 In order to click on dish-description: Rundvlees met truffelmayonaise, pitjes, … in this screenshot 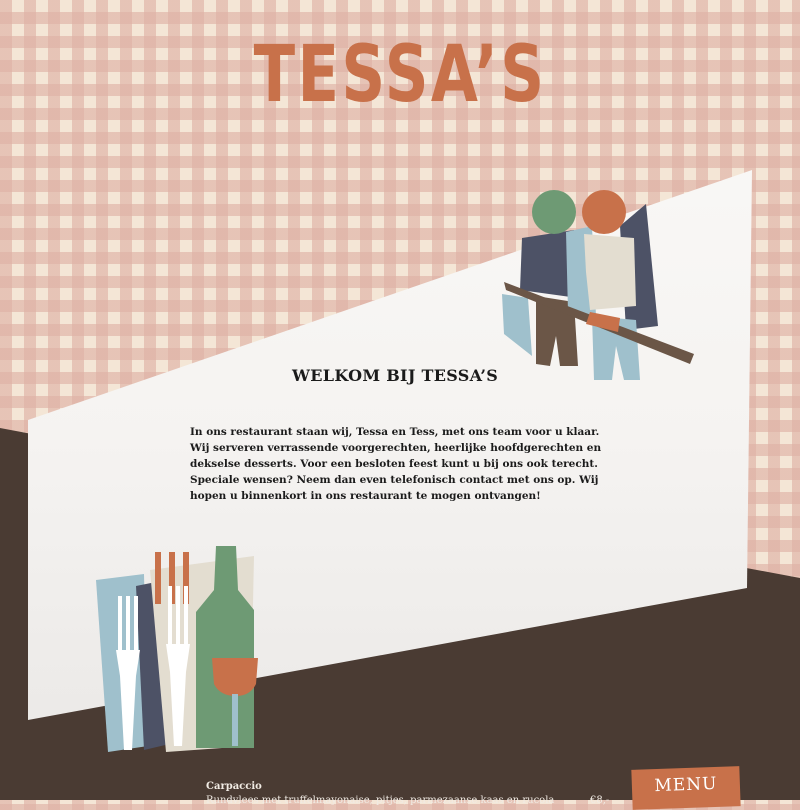, I will do `click(380, 800)`.